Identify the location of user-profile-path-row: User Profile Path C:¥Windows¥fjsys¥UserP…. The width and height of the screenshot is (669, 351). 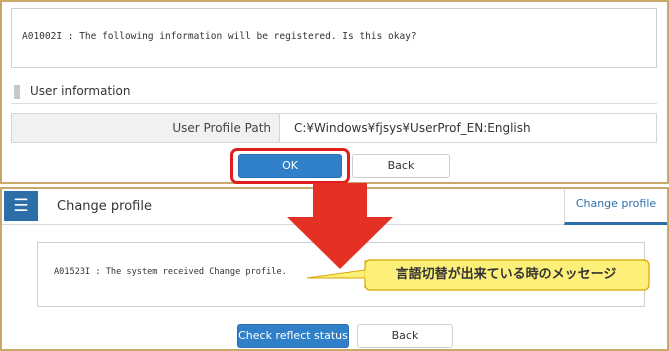
(334, 128).